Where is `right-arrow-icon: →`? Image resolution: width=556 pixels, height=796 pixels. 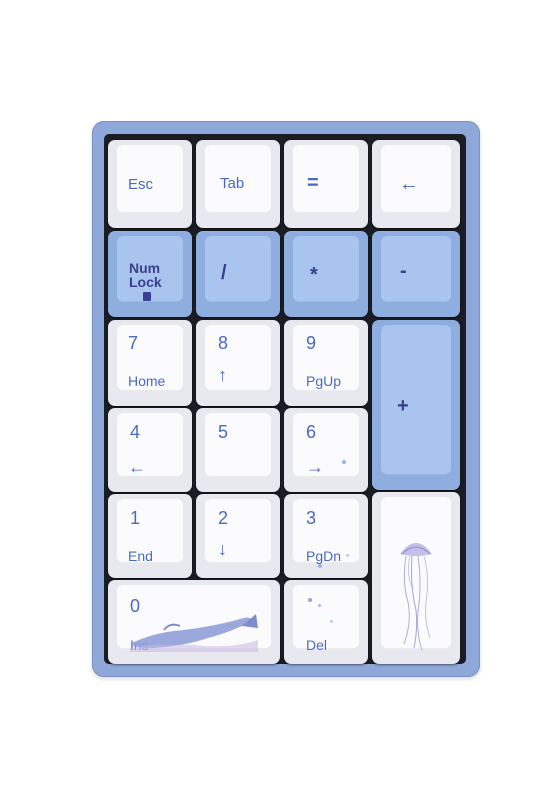 right-arrow-icon: → is located at coordinates (315, 467).